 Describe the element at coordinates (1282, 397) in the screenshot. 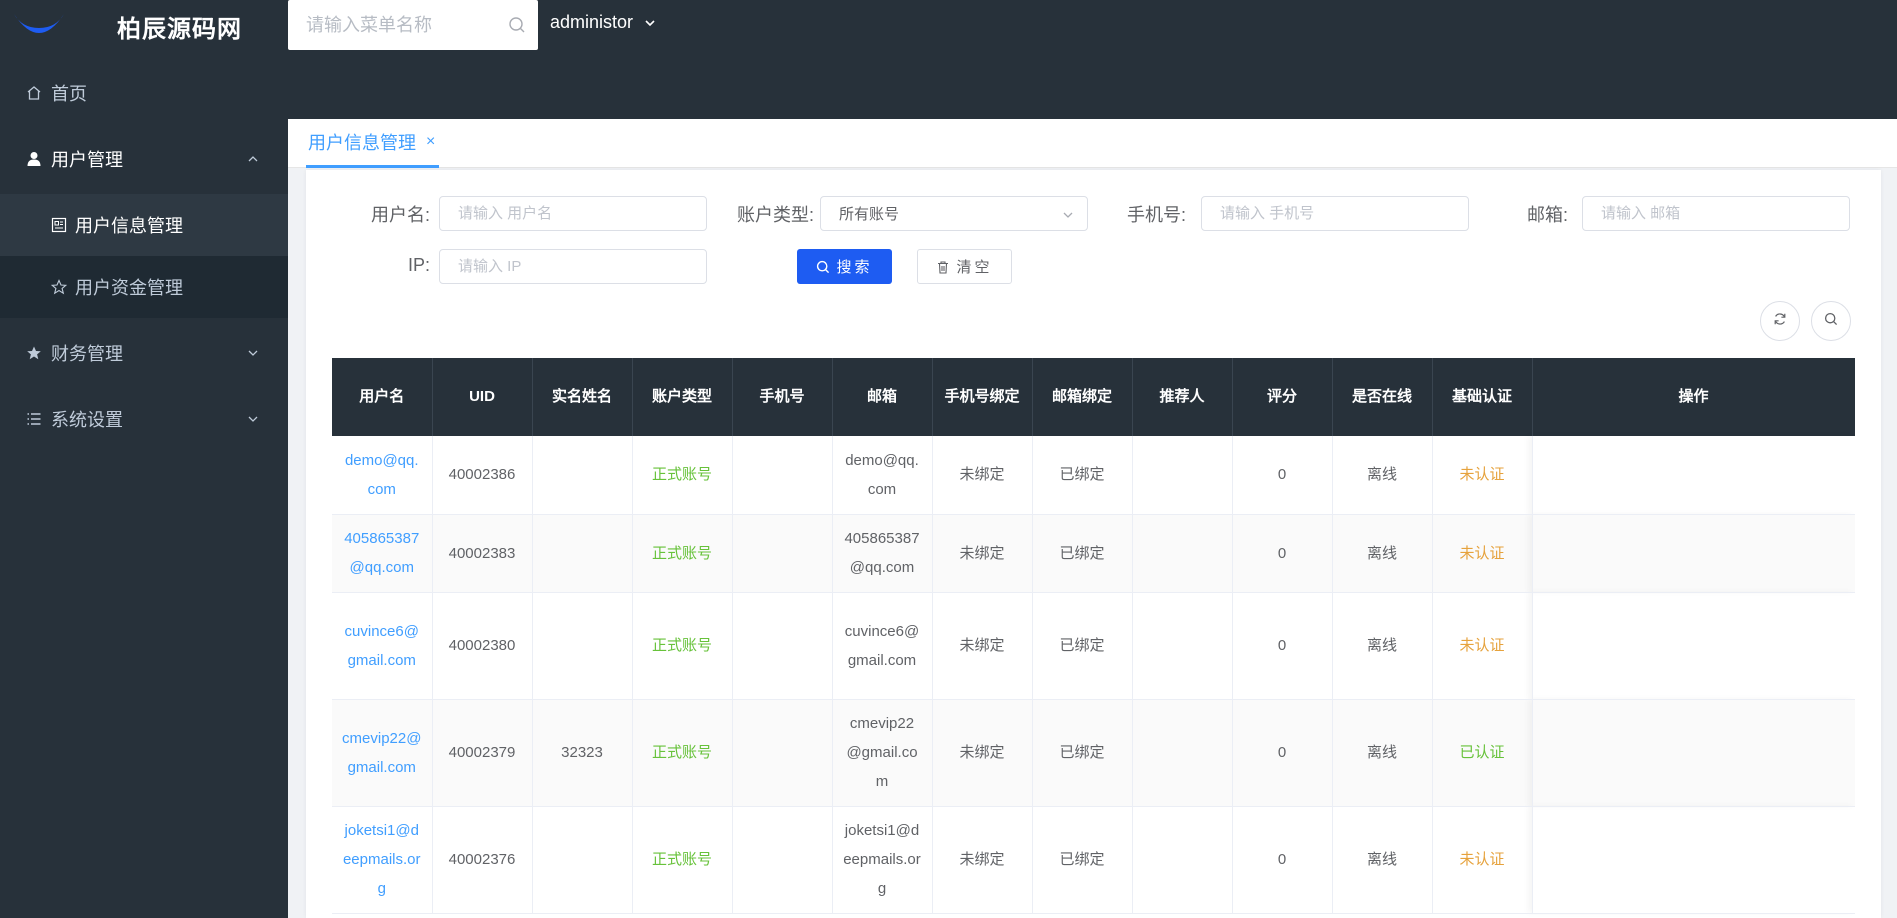

I see `column-header: 评分` at that location.